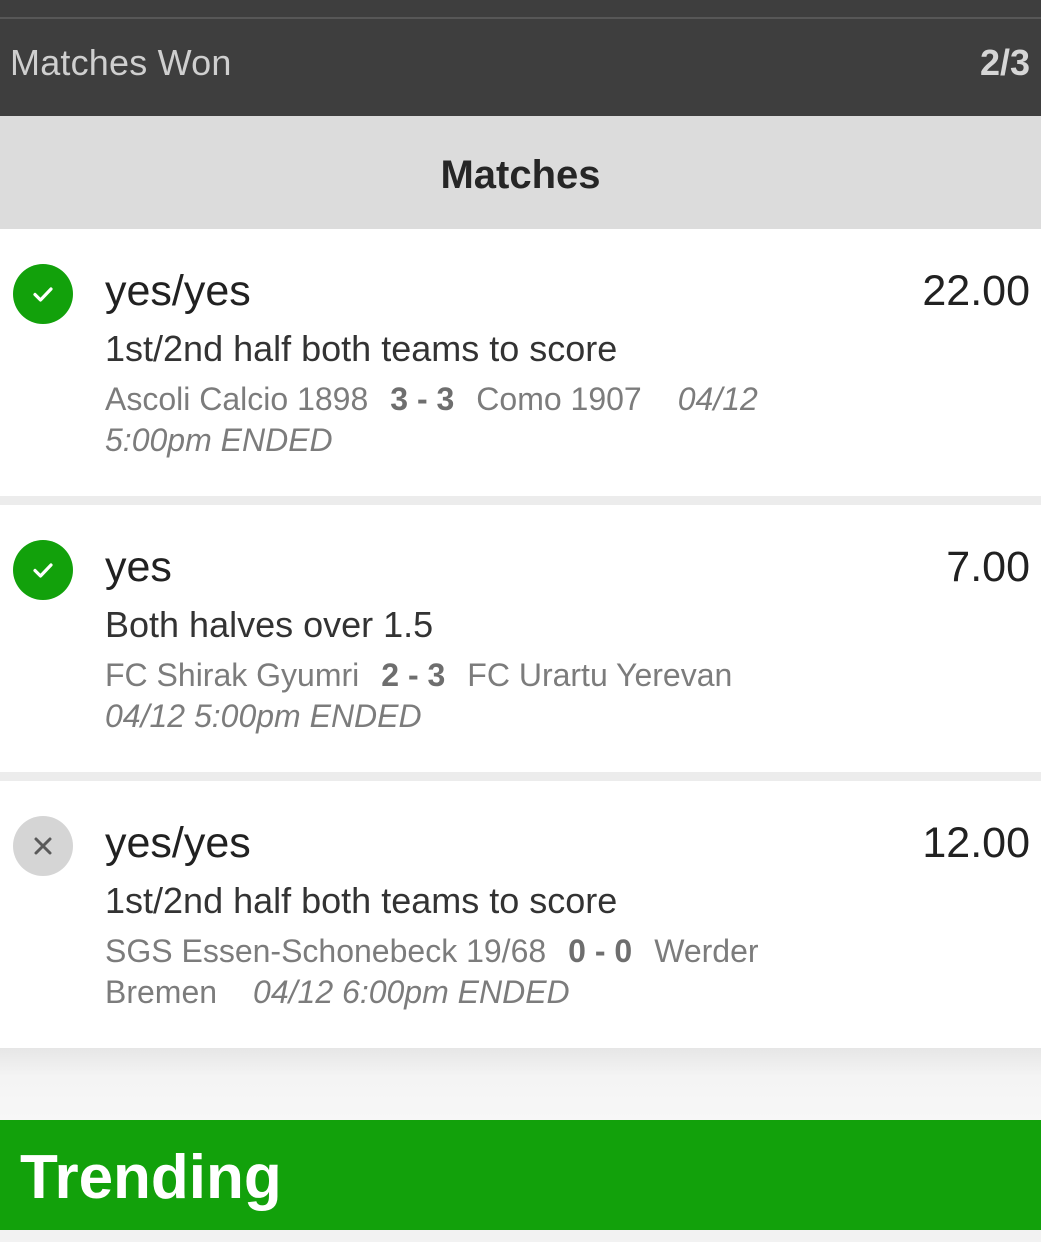  What do you see at coordinates (520, 1236) in the screenshot?
I see `bottom-strip` at bounding box center [520, 1236].